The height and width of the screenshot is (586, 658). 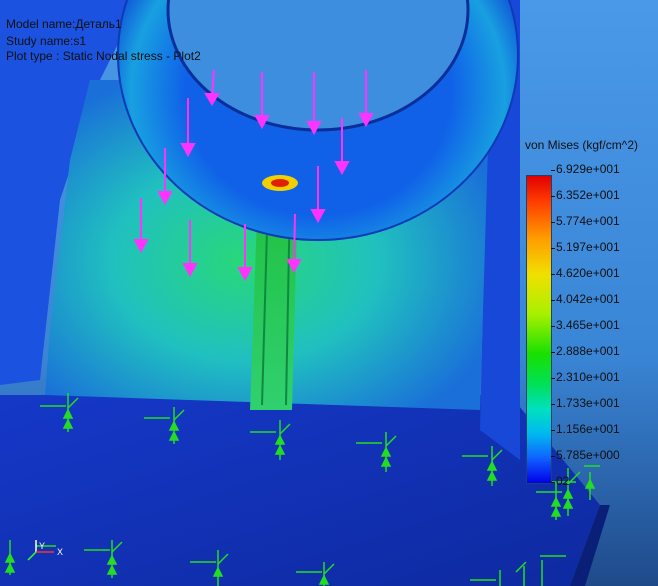 I want to click on triad-x-label: X, so click(x=60, y=552).